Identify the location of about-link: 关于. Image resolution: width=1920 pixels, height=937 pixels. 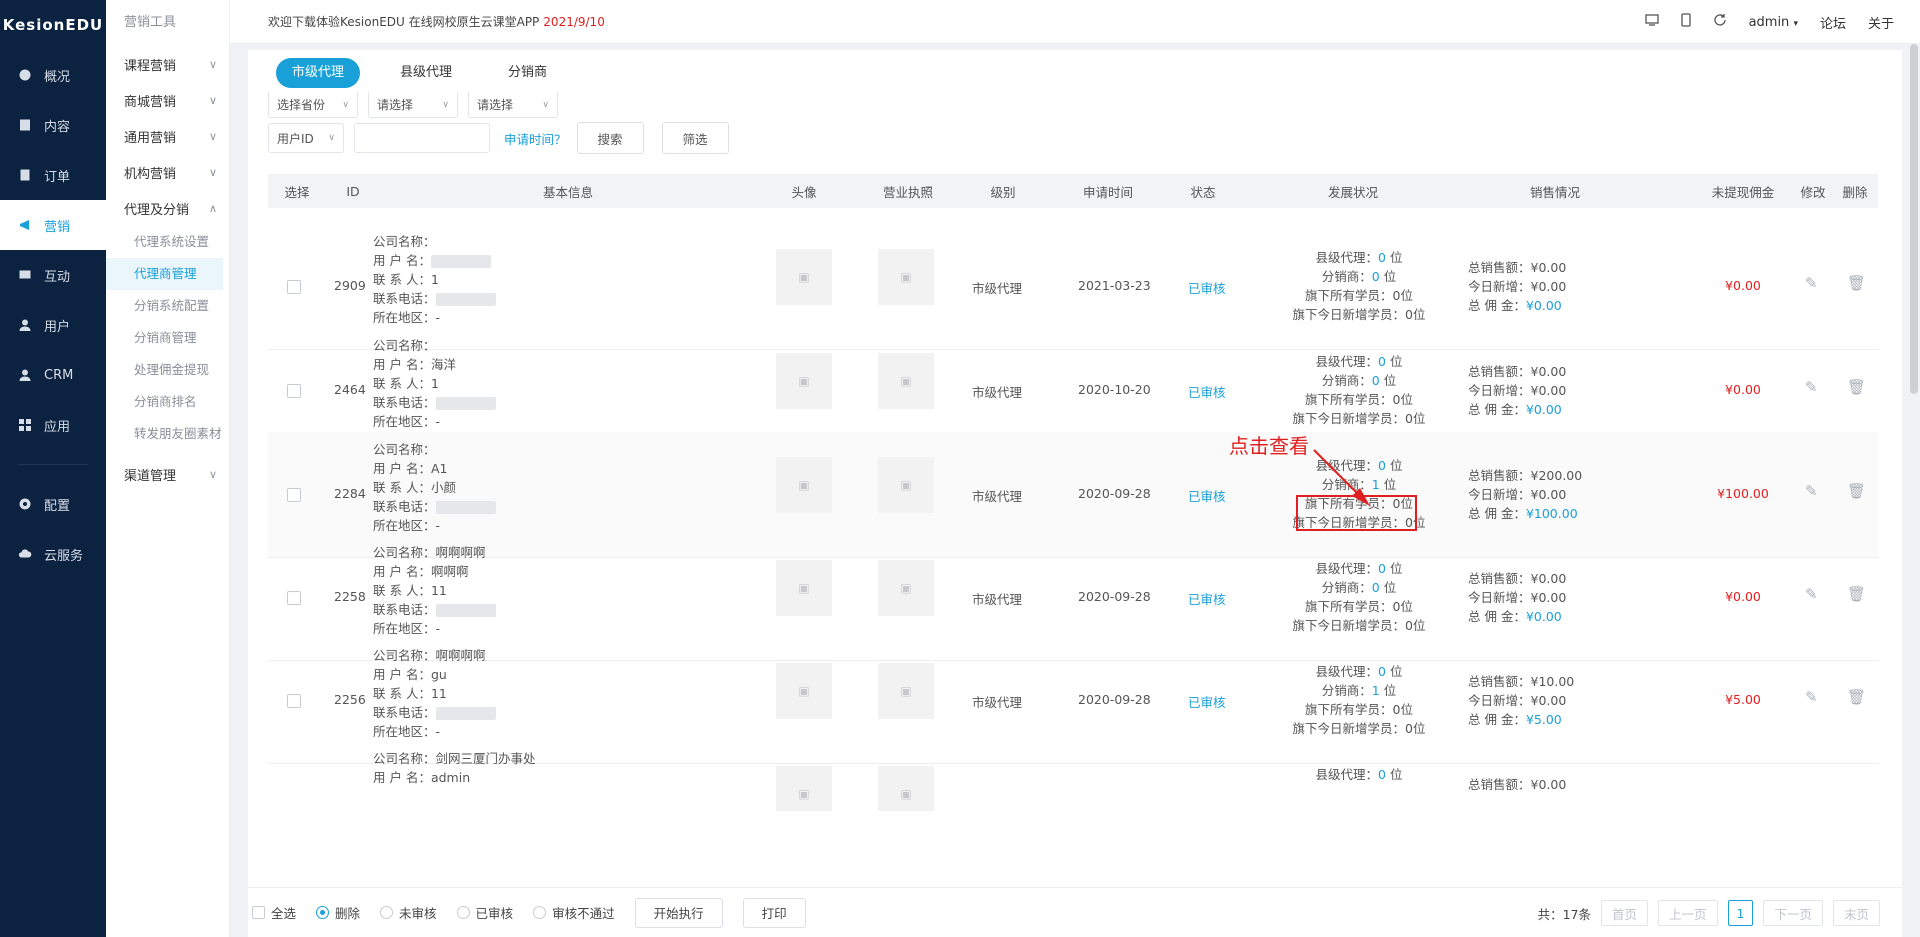
(1881, 22).